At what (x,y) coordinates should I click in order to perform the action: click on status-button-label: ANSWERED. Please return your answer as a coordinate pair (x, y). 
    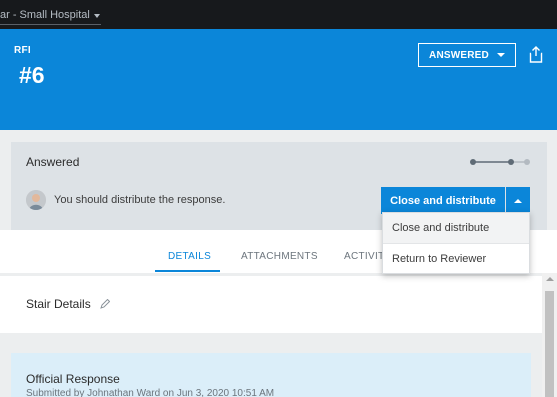
    Looking at the image, I should click on (459, 55).